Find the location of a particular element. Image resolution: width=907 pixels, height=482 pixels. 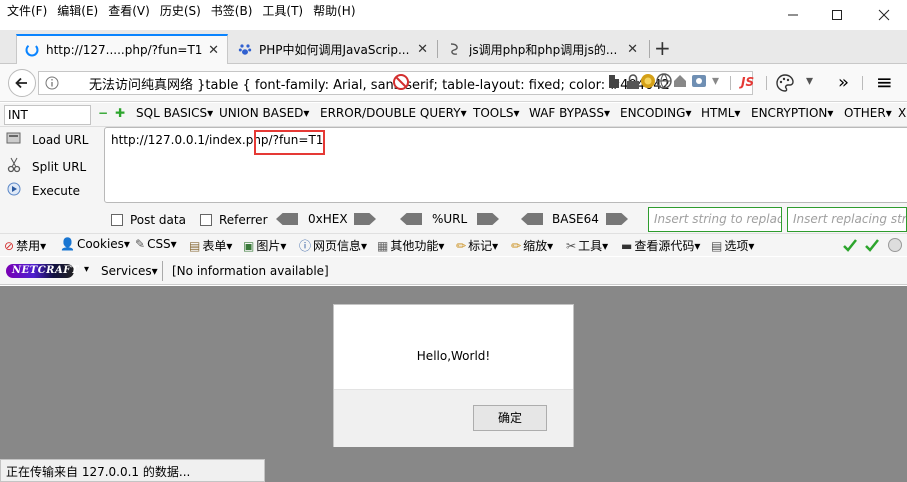

scissors-icon is located at coordinates (14, 166).